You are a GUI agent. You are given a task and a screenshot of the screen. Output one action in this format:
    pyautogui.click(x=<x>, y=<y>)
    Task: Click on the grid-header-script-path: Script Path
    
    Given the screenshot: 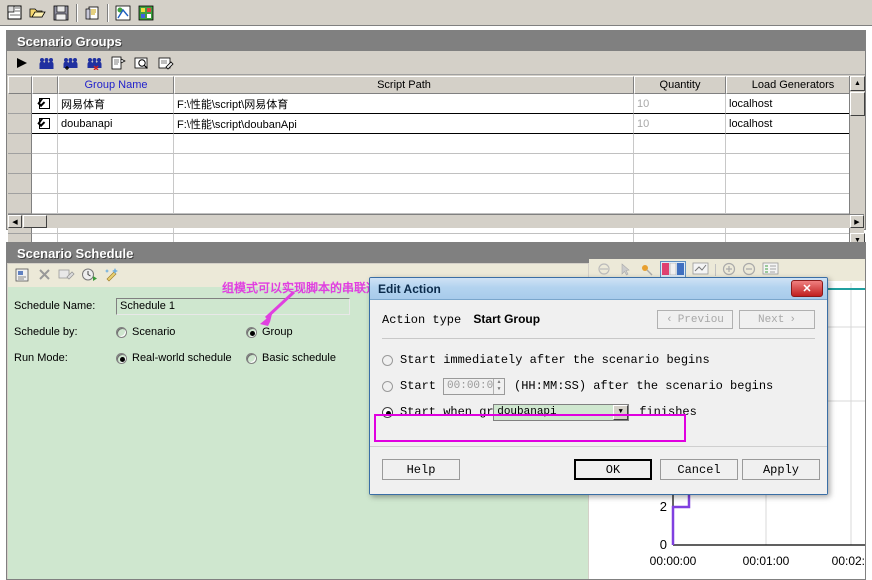 What is the action you would take?
    pyautogui.click(x=404, y=85)
    